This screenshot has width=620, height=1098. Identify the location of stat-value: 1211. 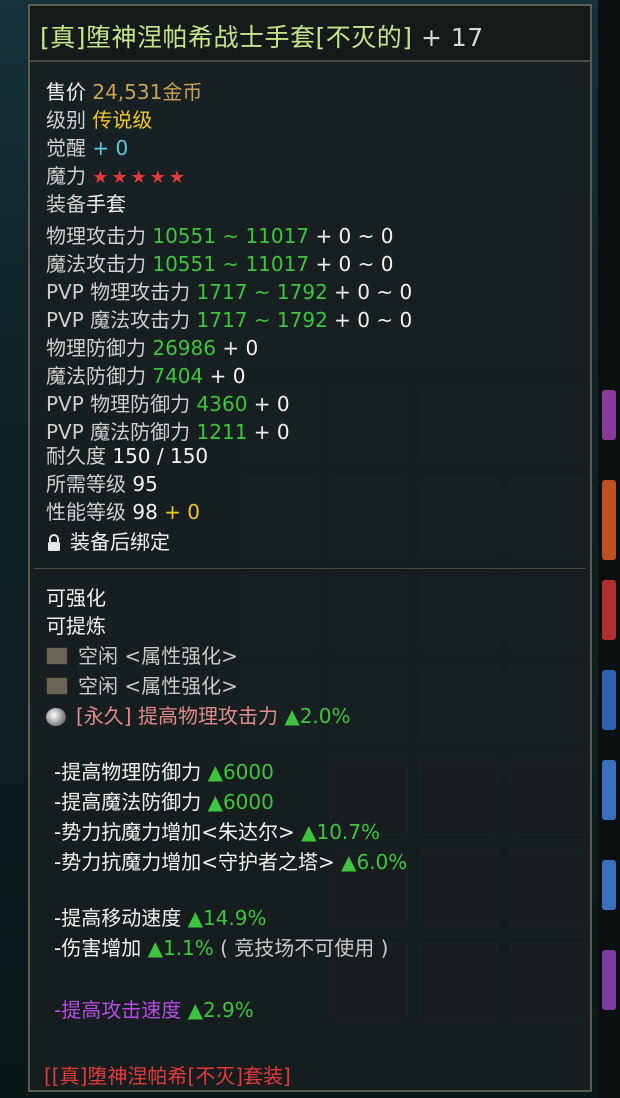
(222, 432).